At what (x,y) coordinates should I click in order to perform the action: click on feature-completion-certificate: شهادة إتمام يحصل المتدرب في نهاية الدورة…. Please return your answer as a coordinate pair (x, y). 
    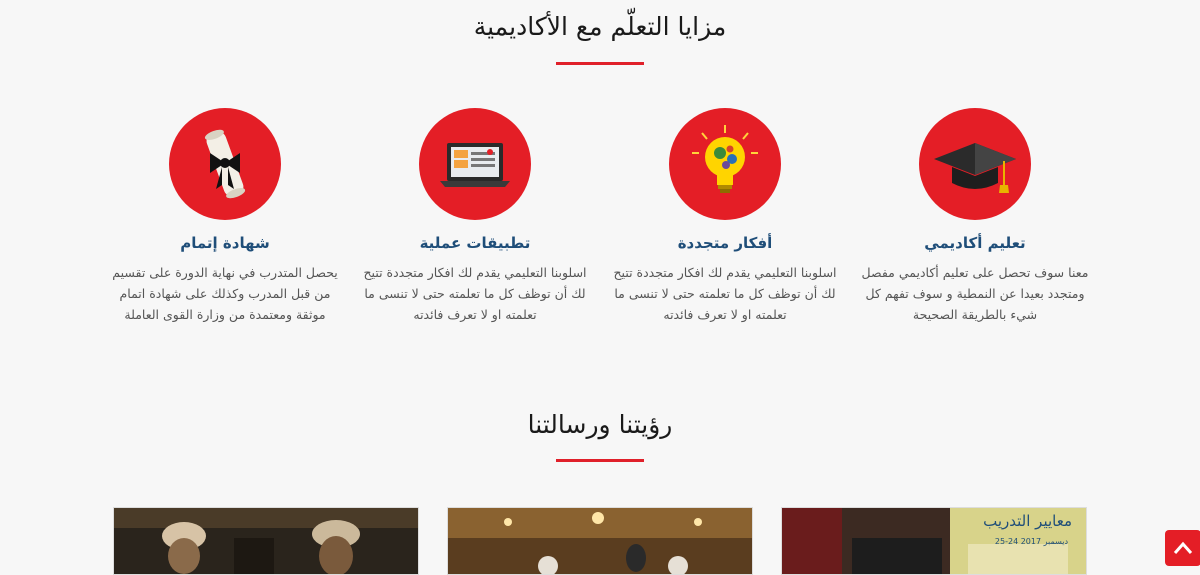
    Looking at the image, I should click on (225, 216).